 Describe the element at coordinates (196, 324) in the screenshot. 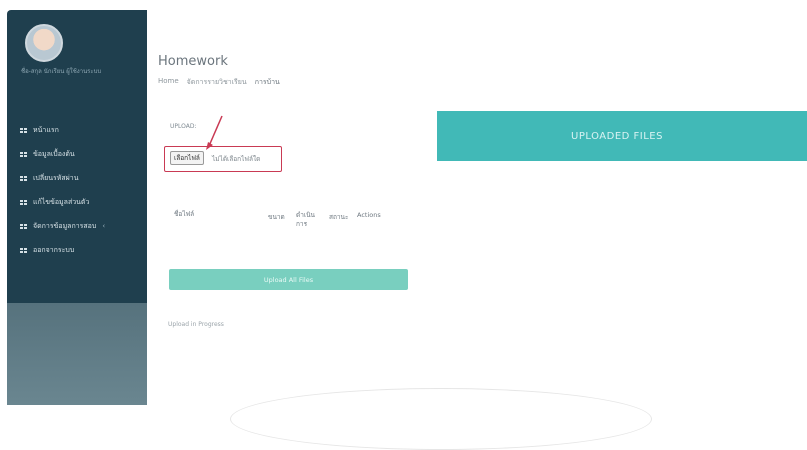

I see `upload-progress-label: Upload in Progress` at that location.